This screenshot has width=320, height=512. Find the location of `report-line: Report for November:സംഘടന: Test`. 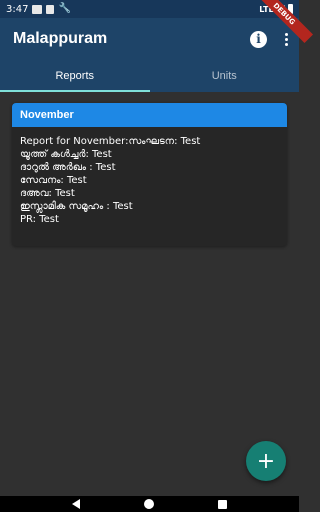

report-line: Report for November:സംഘടന: Test is located at coordinates (110, 141).